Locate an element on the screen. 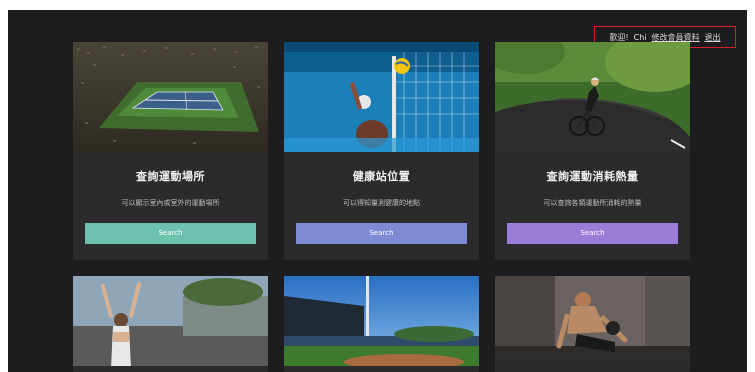  logout-link: 退出 is located at coordinates (713, 37).